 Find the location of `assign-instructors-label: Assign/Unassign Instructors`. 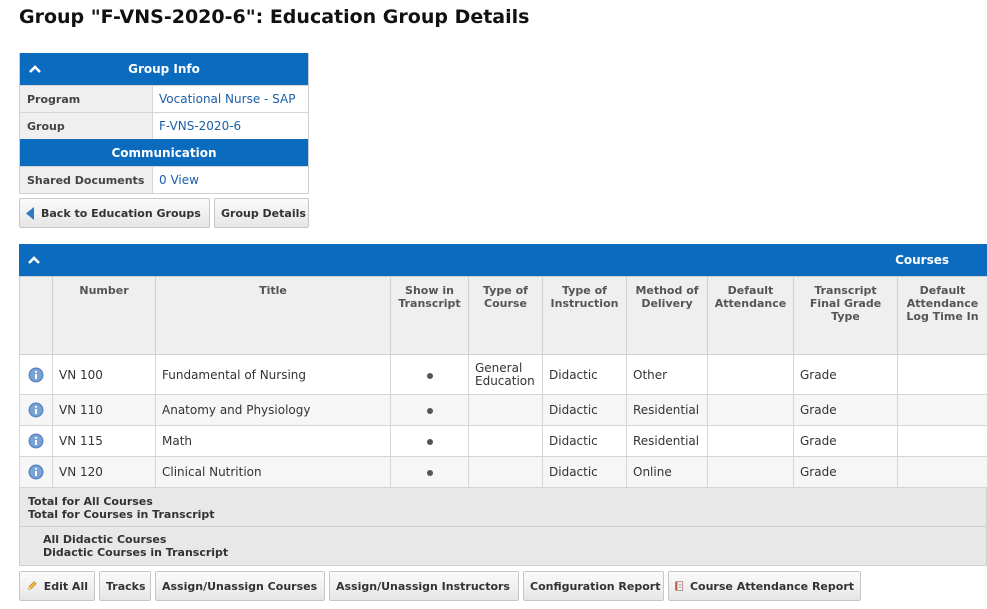

assign-instructors-label: Assign/Unassign Instructors is located at coordinates (423, 586).